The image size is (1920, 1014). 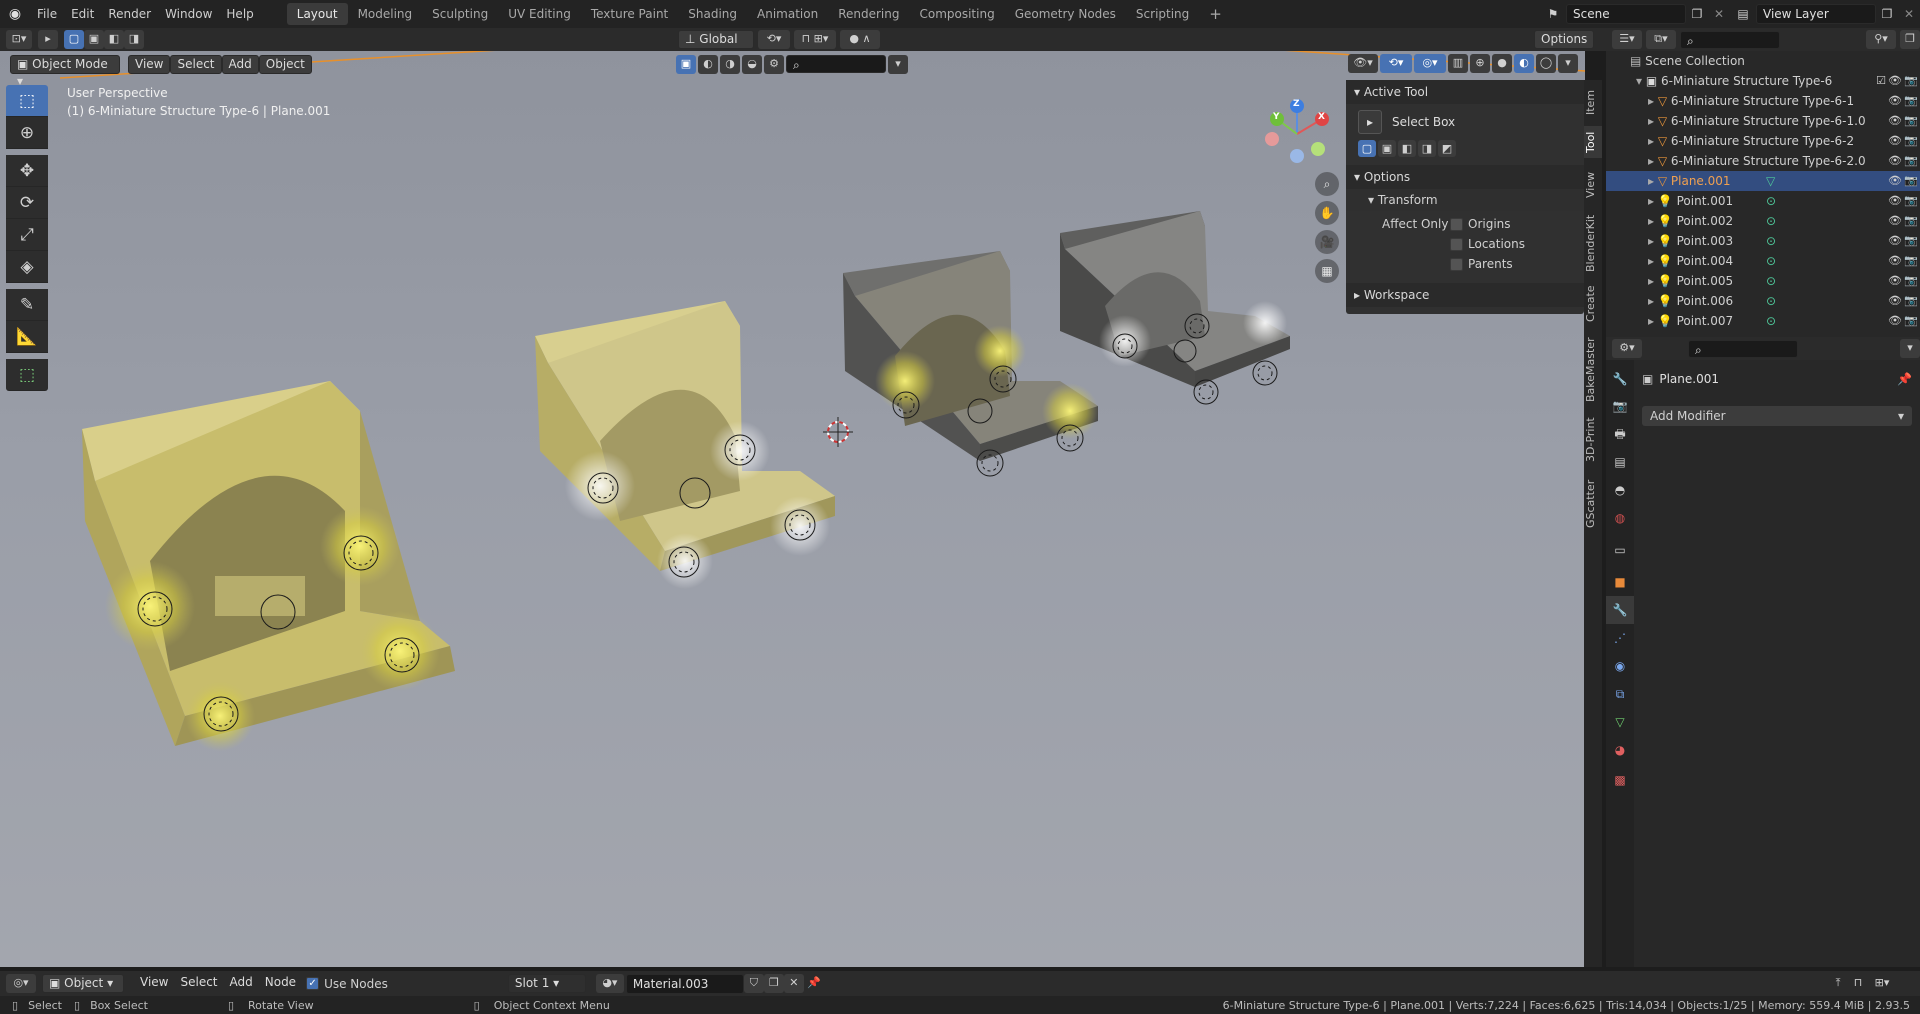 What do you see at coordinates (27, 337) in the screenshot?
I see `measure-tool: 📐` at bounding box center [27, 337].